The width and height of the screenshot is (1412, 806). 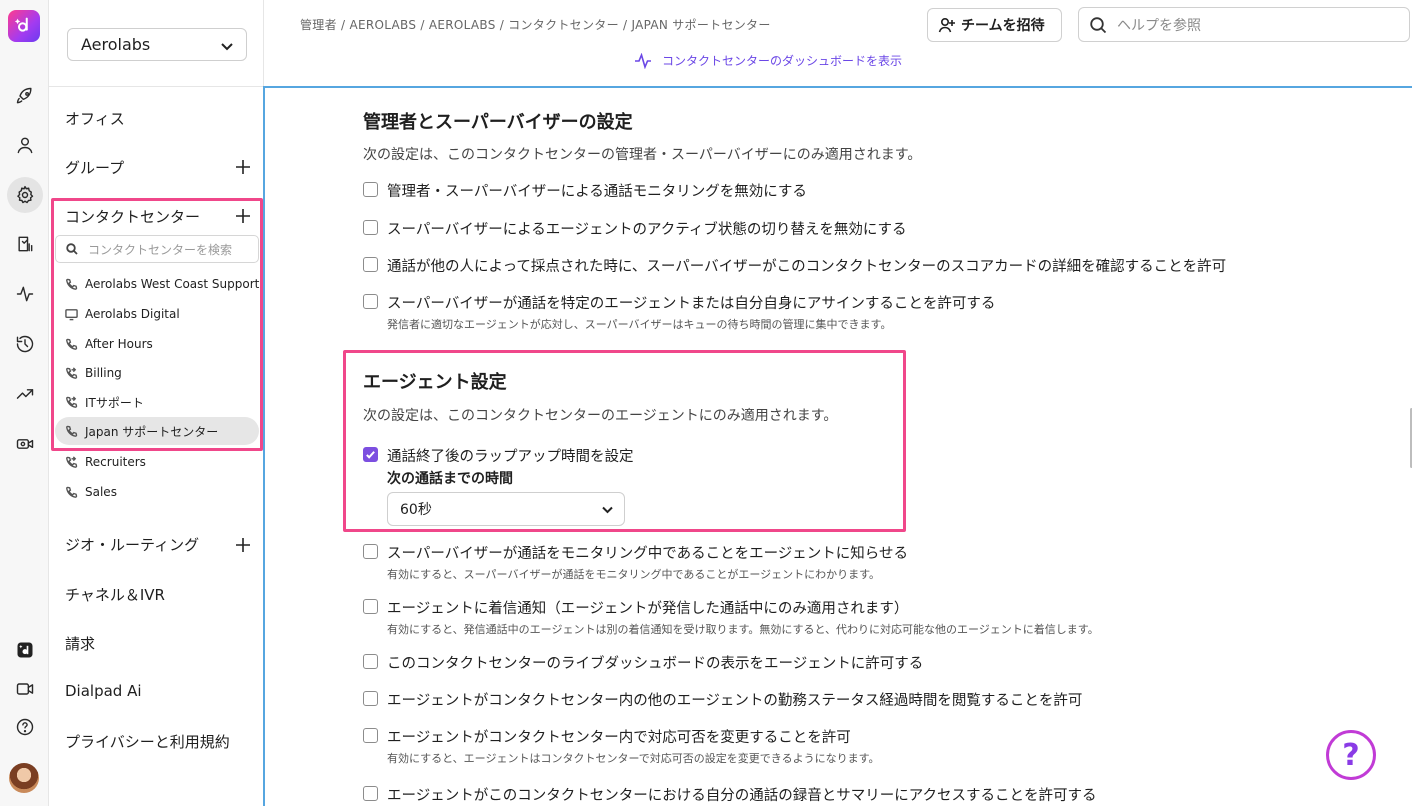 I want to click on cc-item-recruiters: Recruiters, so click(x=157, y=462).